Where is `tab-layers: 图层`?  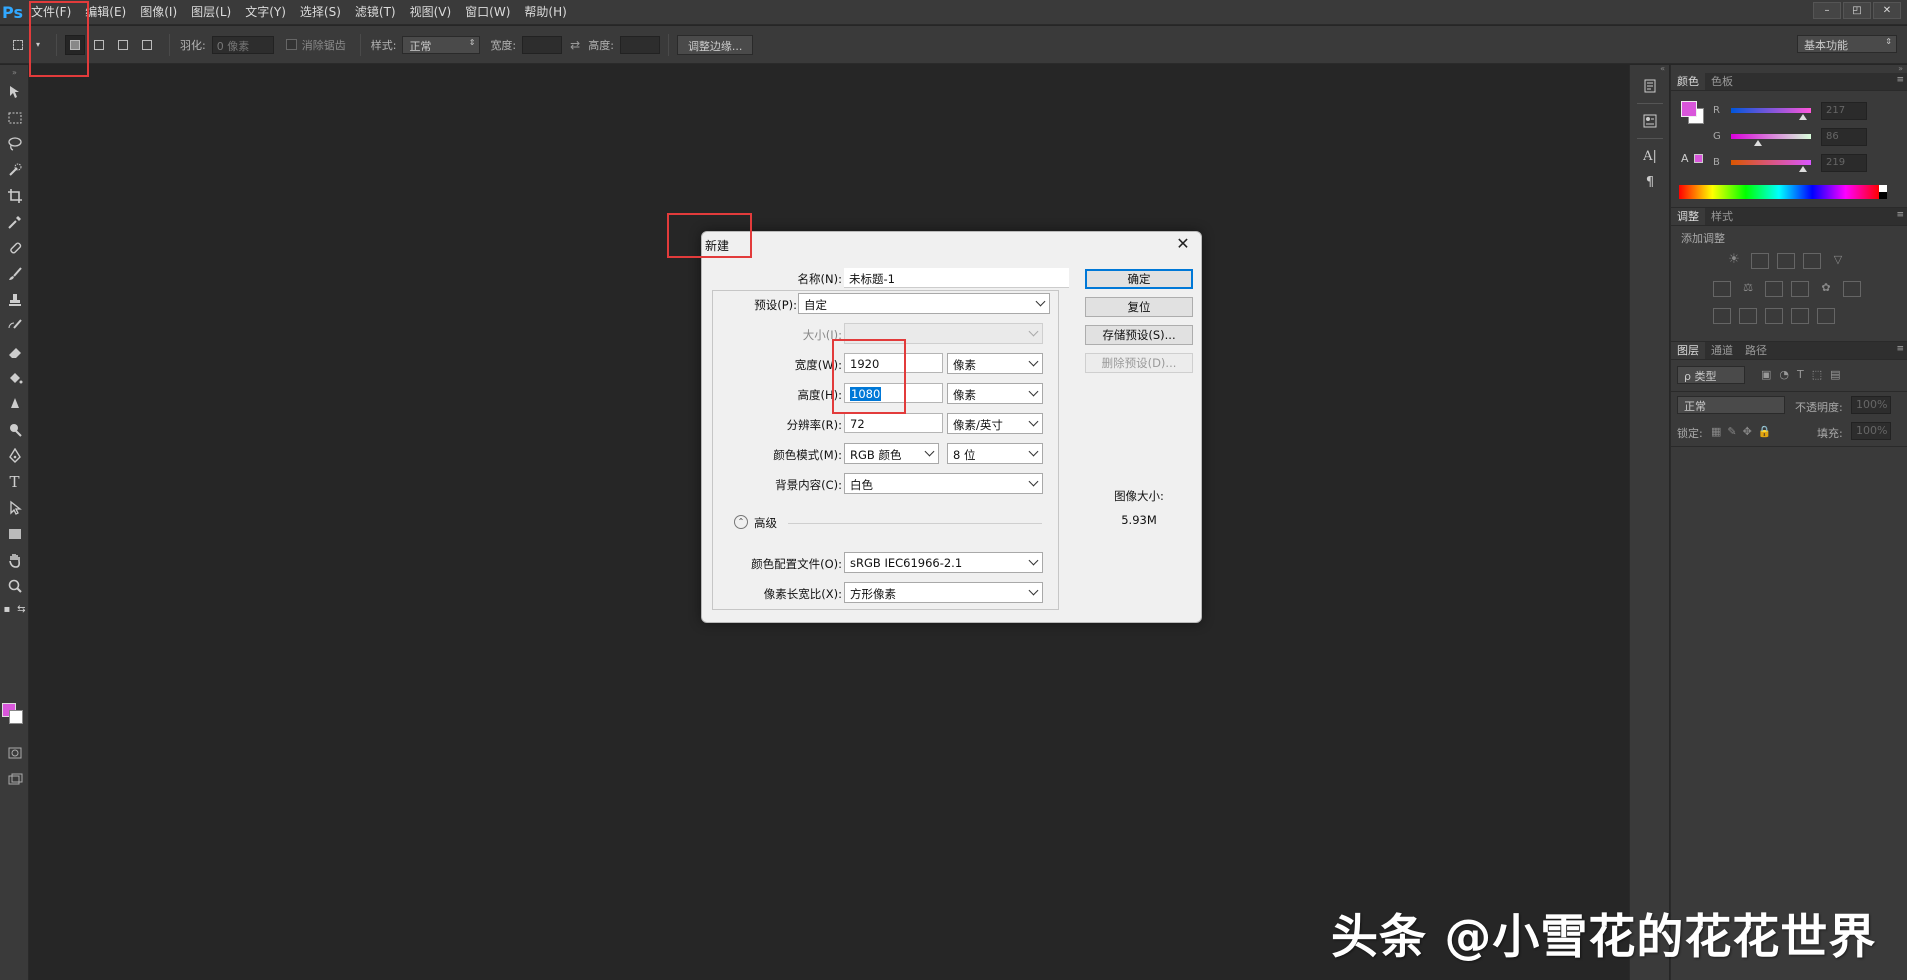
tab-layers: 图层 is located at coordinates (1688, 350).